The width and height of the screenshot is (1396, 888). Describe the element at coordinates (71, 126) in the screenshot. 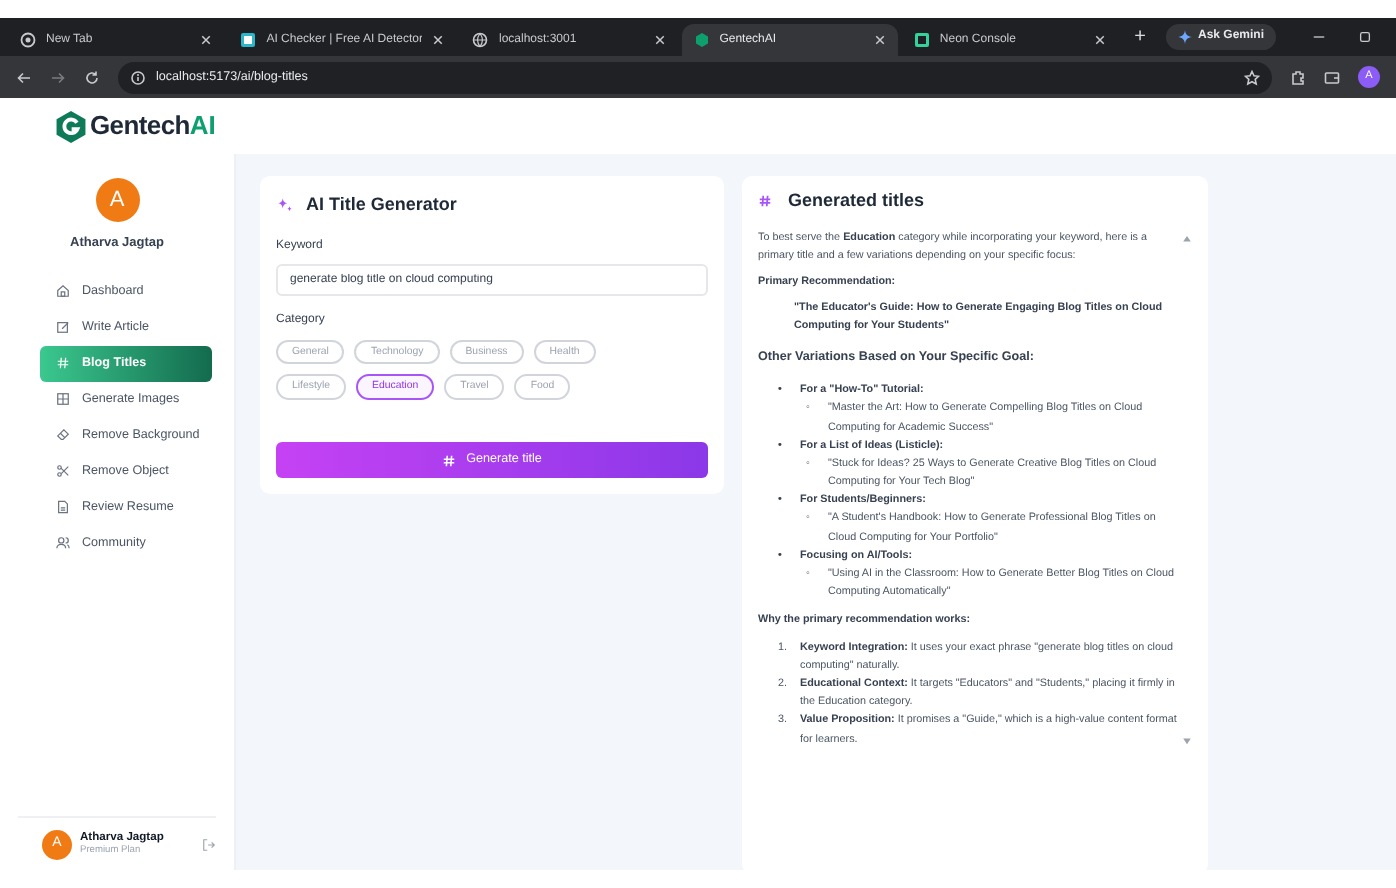

I see `logo-icon` at that location.